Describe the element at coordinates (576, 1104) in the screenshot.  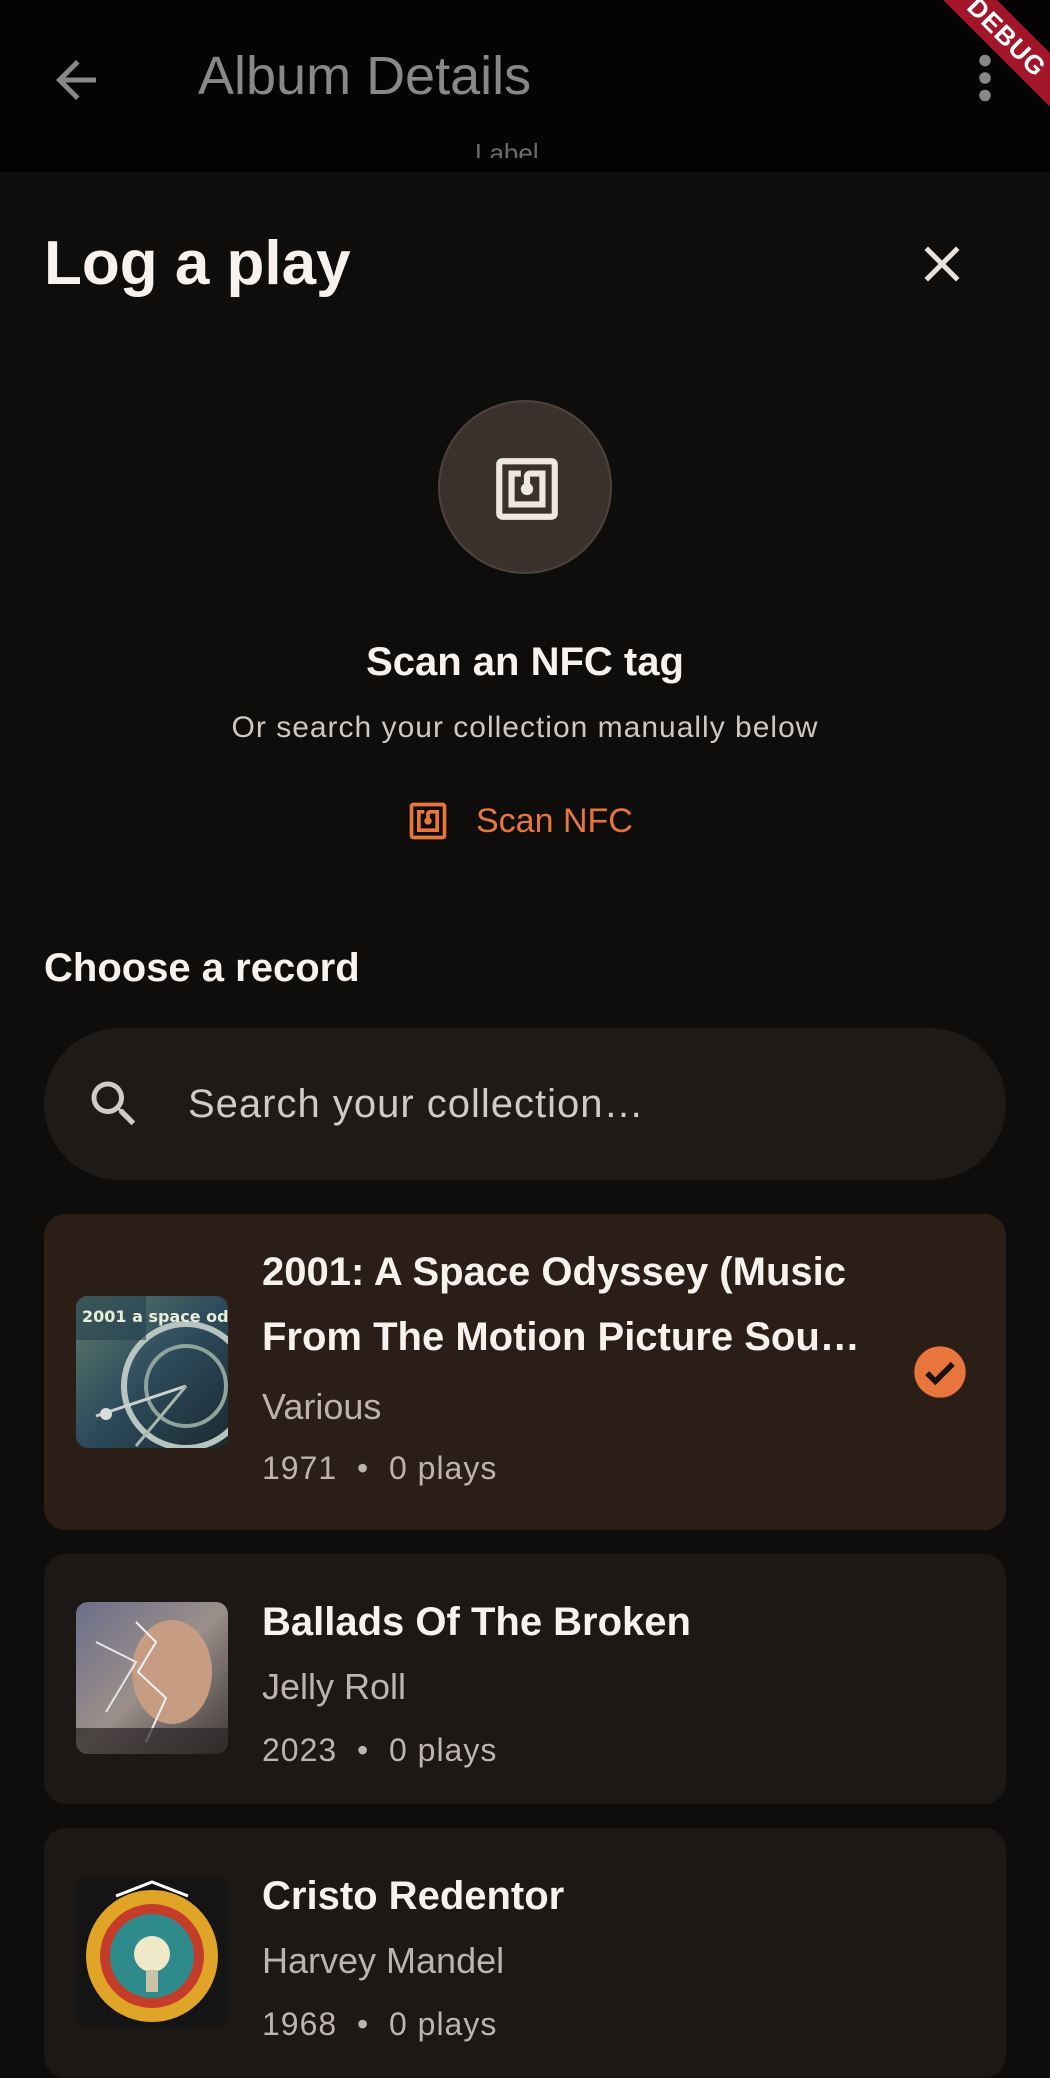
I see `search-input` at that location.